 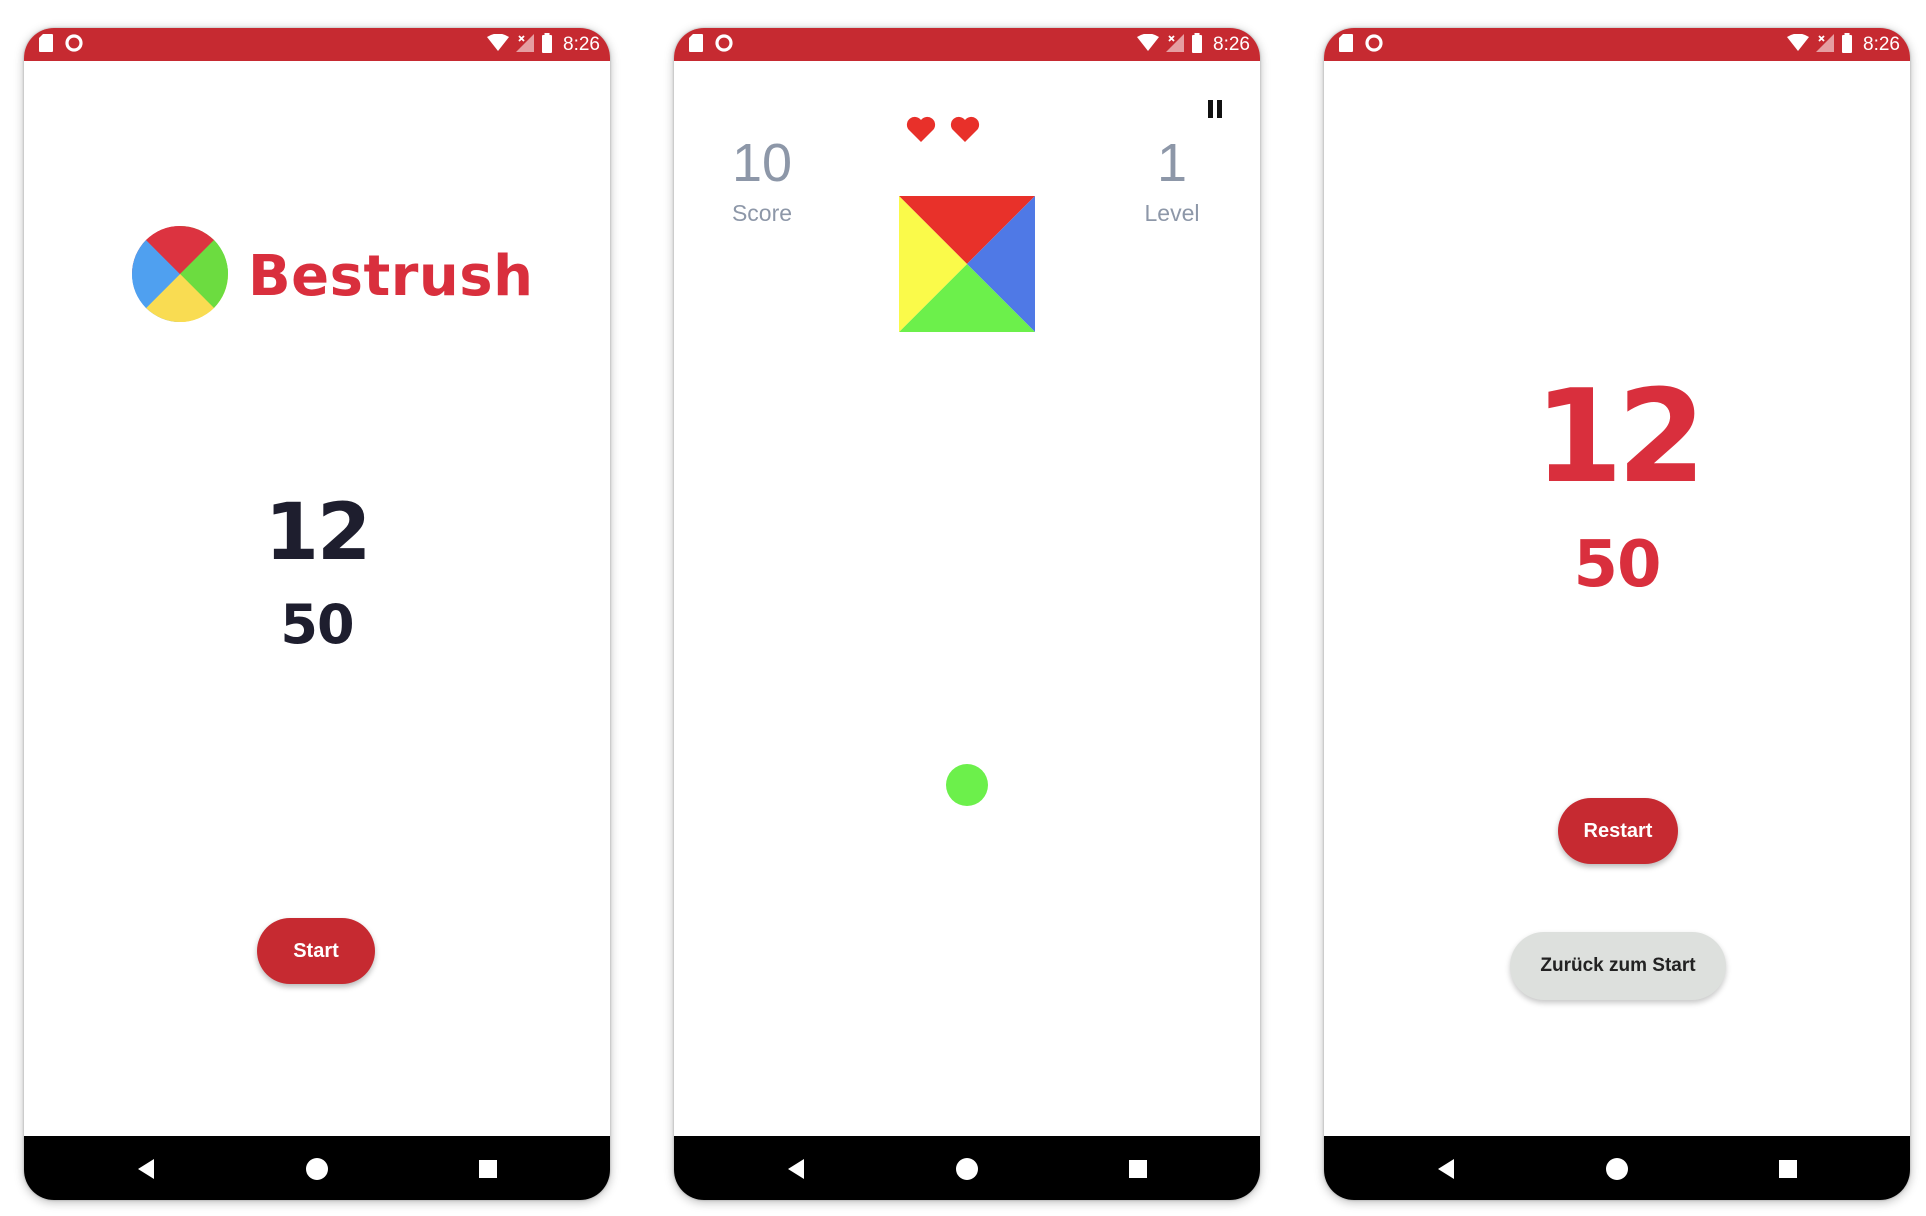 I want to click on app-title: Bestrush, so click(x=391, y=276).